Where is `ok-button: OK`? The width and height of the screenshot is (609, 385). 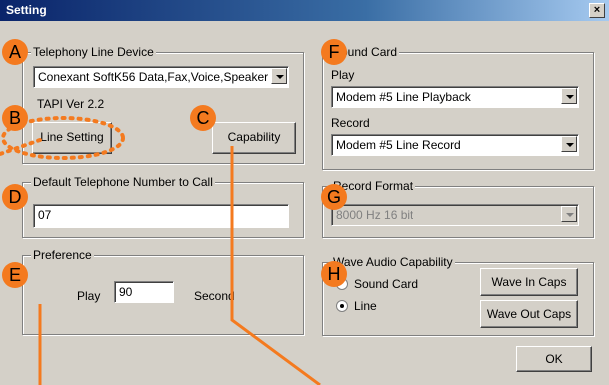
ok-button: OK is located at coordinates (554, 359).